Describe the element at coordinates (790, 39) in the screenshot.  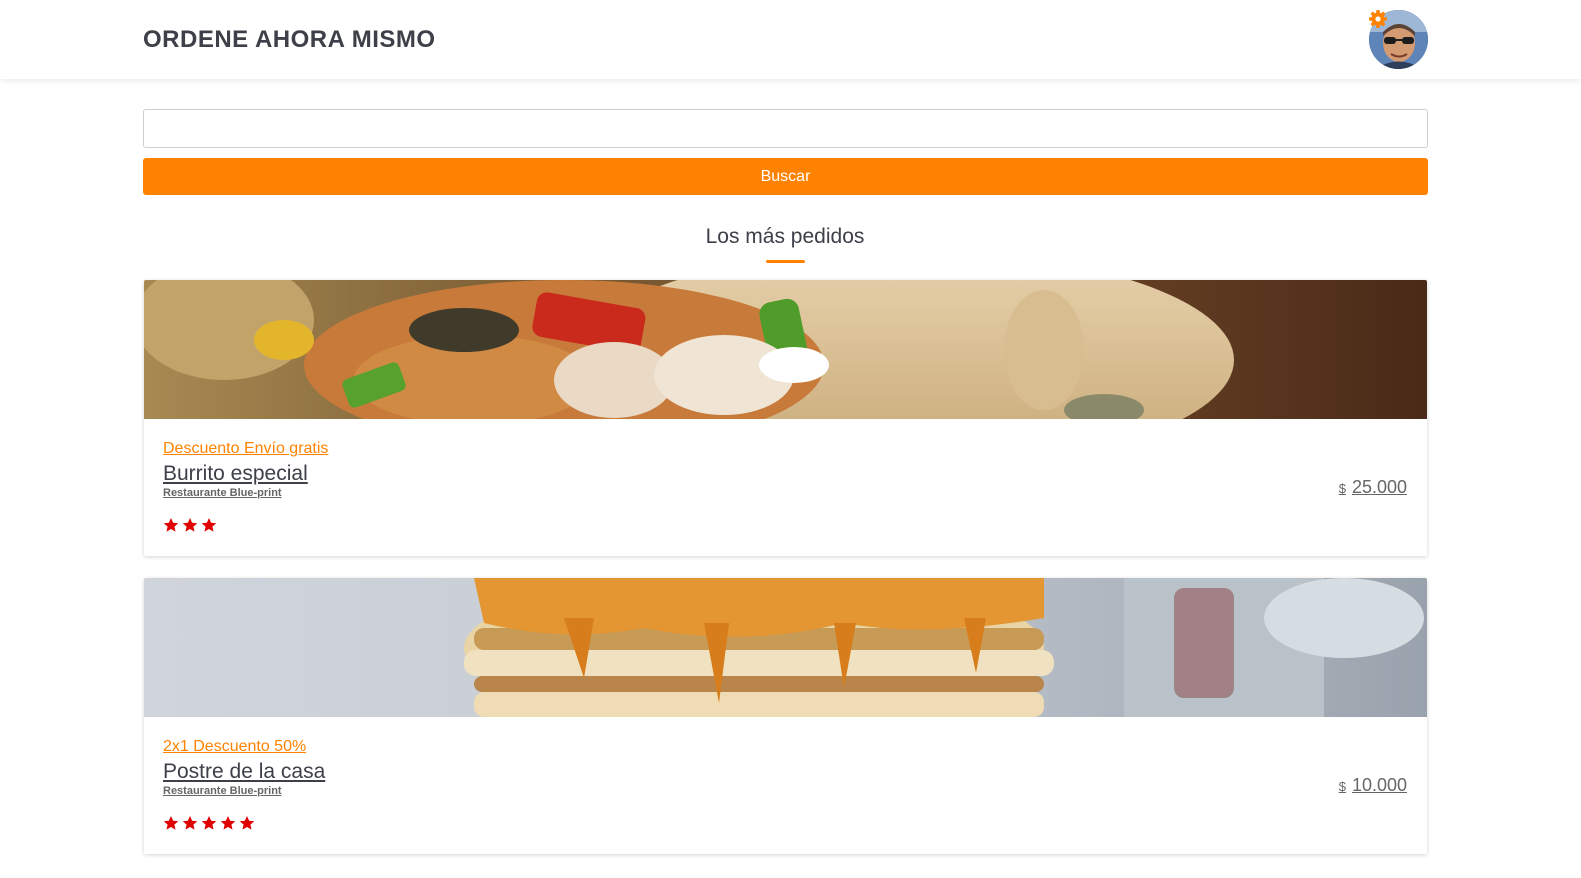
I see `top-bar: ORDENE AHORA MISMO` at that location.